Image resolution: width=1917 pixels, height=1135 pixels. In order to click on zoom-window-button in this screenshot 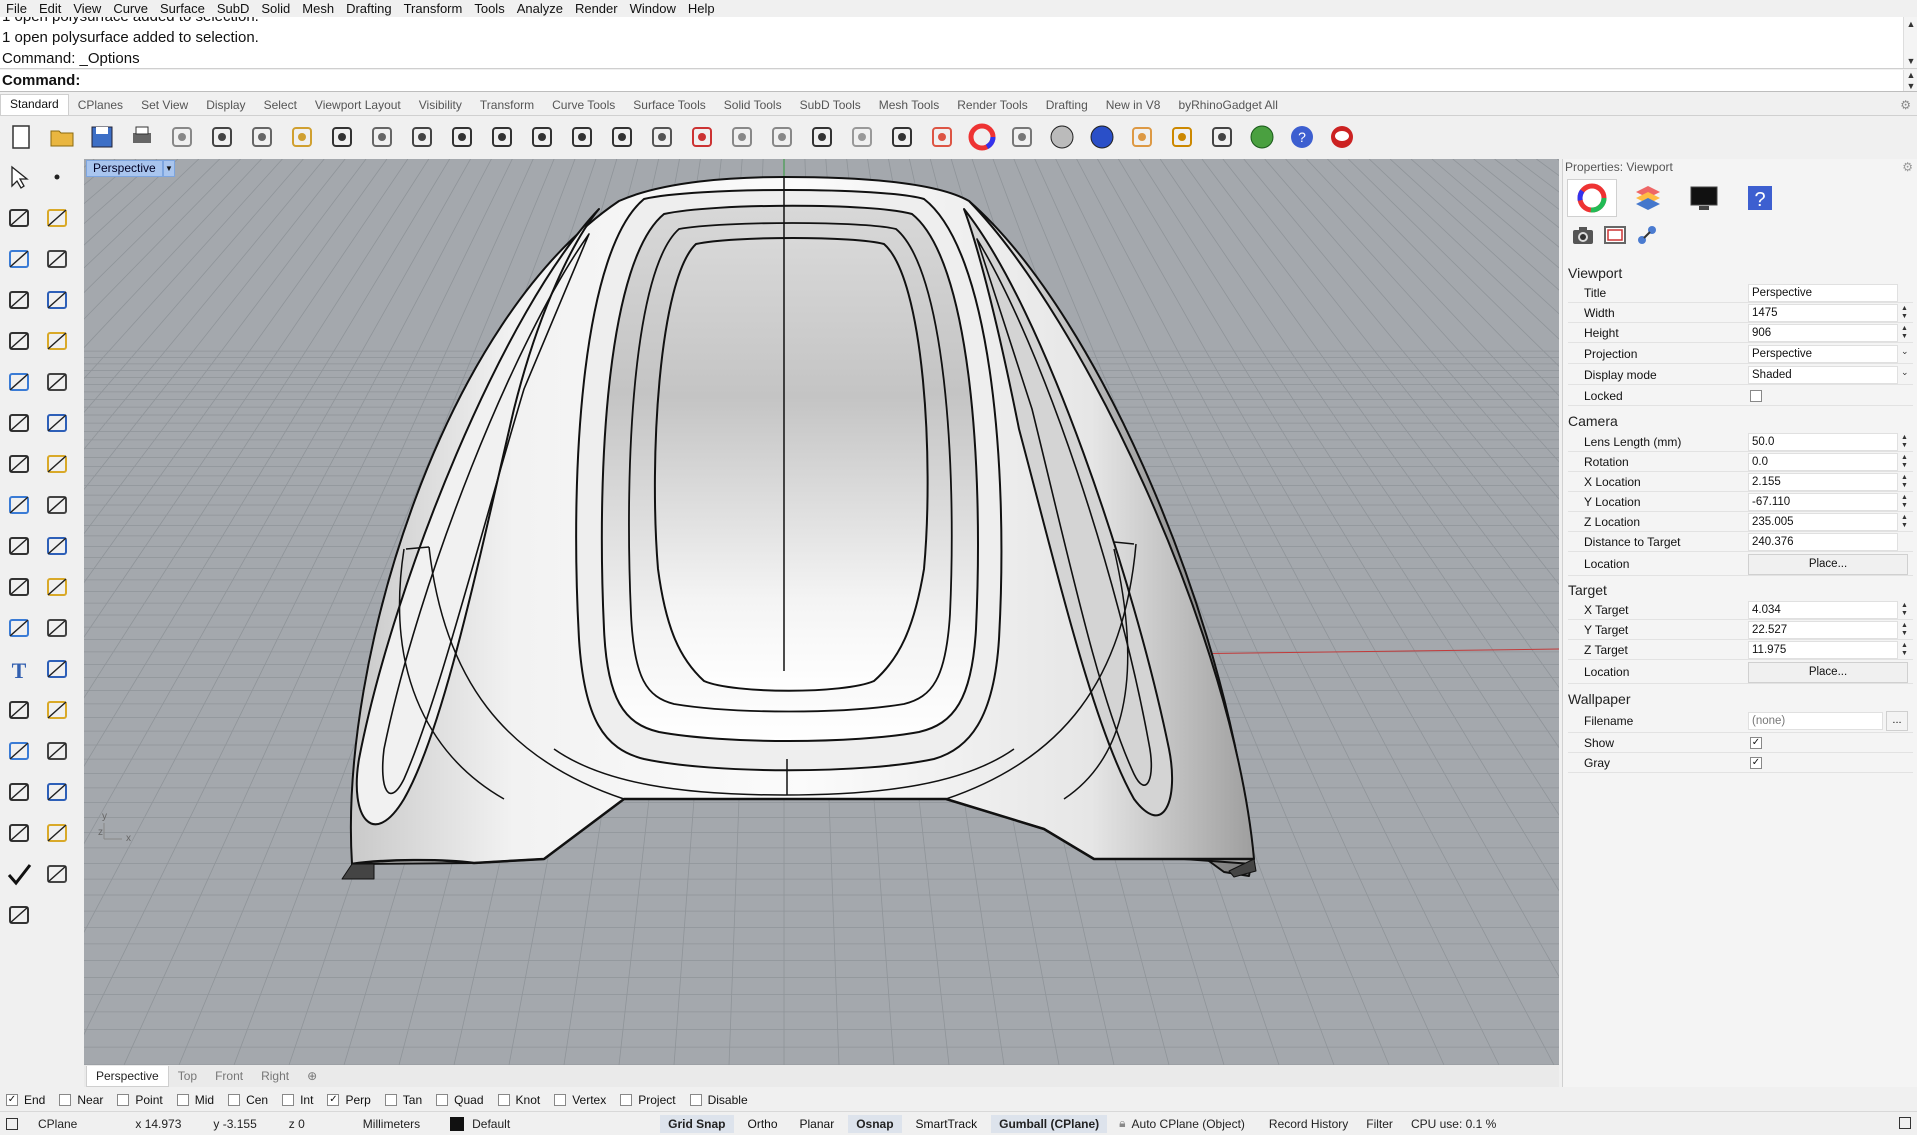, I will do `click(501, 137)`.